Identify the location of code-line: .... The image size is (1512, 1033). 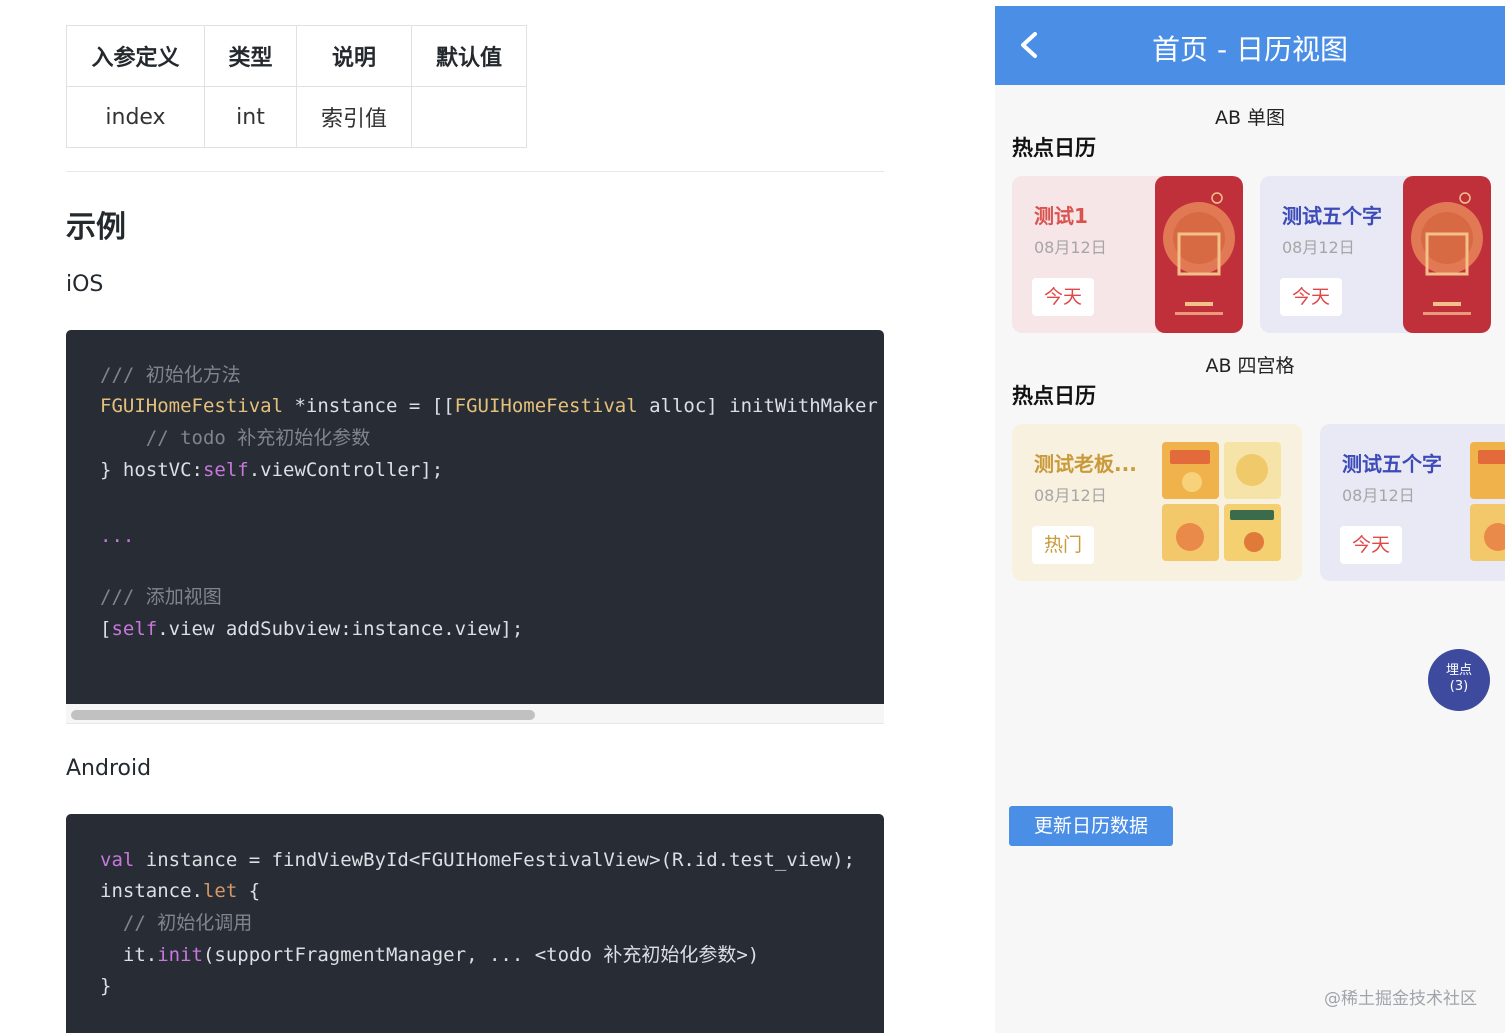
(117, 536).